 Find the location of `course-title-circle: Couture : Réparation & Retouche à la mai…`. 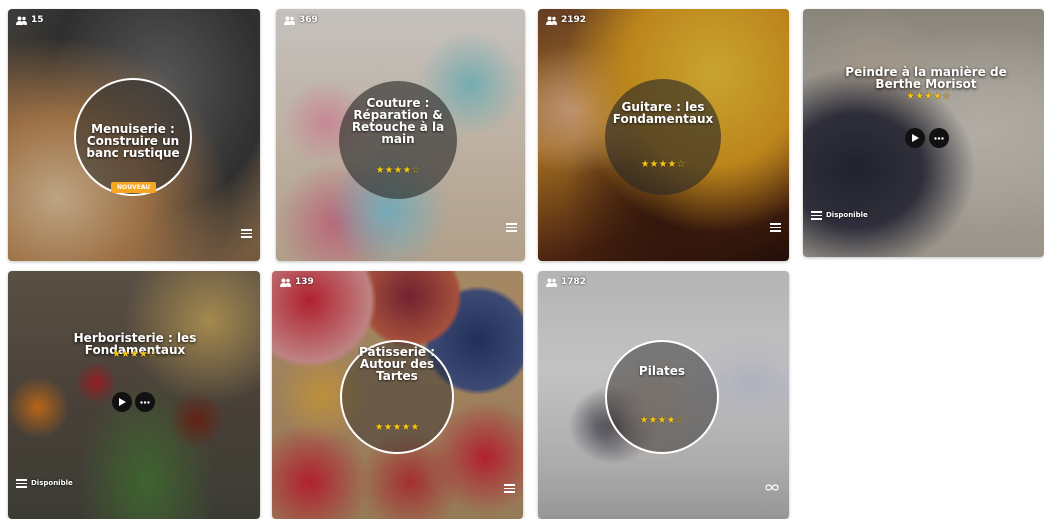

course-title-circle: Couture : Réparation & Retouche à la mai… is located at coordinates (398, 140).